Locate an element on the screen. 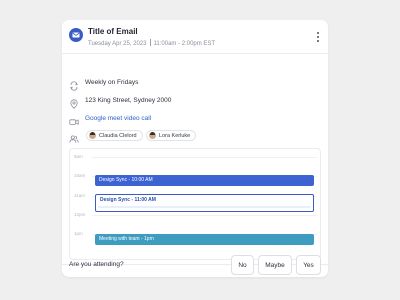 This screenshot has height=300, width=400. mail-icon is located at coordinates (76, 35).